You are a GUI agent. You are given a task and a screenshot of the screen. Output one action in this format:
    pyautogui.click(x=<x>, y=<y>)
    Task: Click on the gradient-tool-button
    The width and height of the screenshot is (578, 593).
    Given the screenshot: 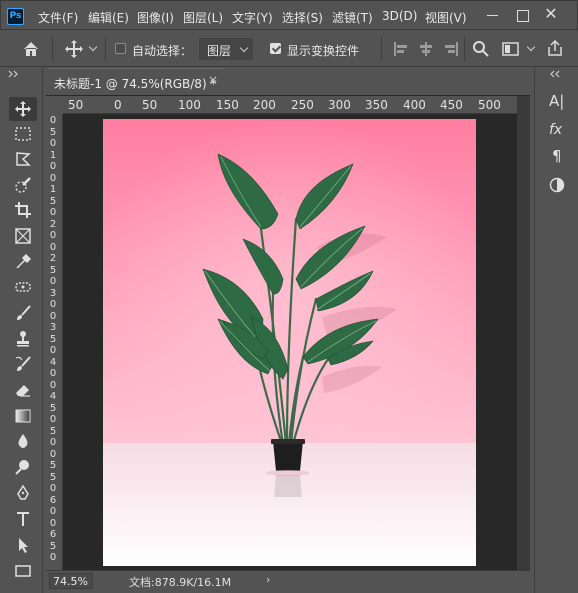 What is the action you would take?
    pyautogui.click(x=23, y=416)
    